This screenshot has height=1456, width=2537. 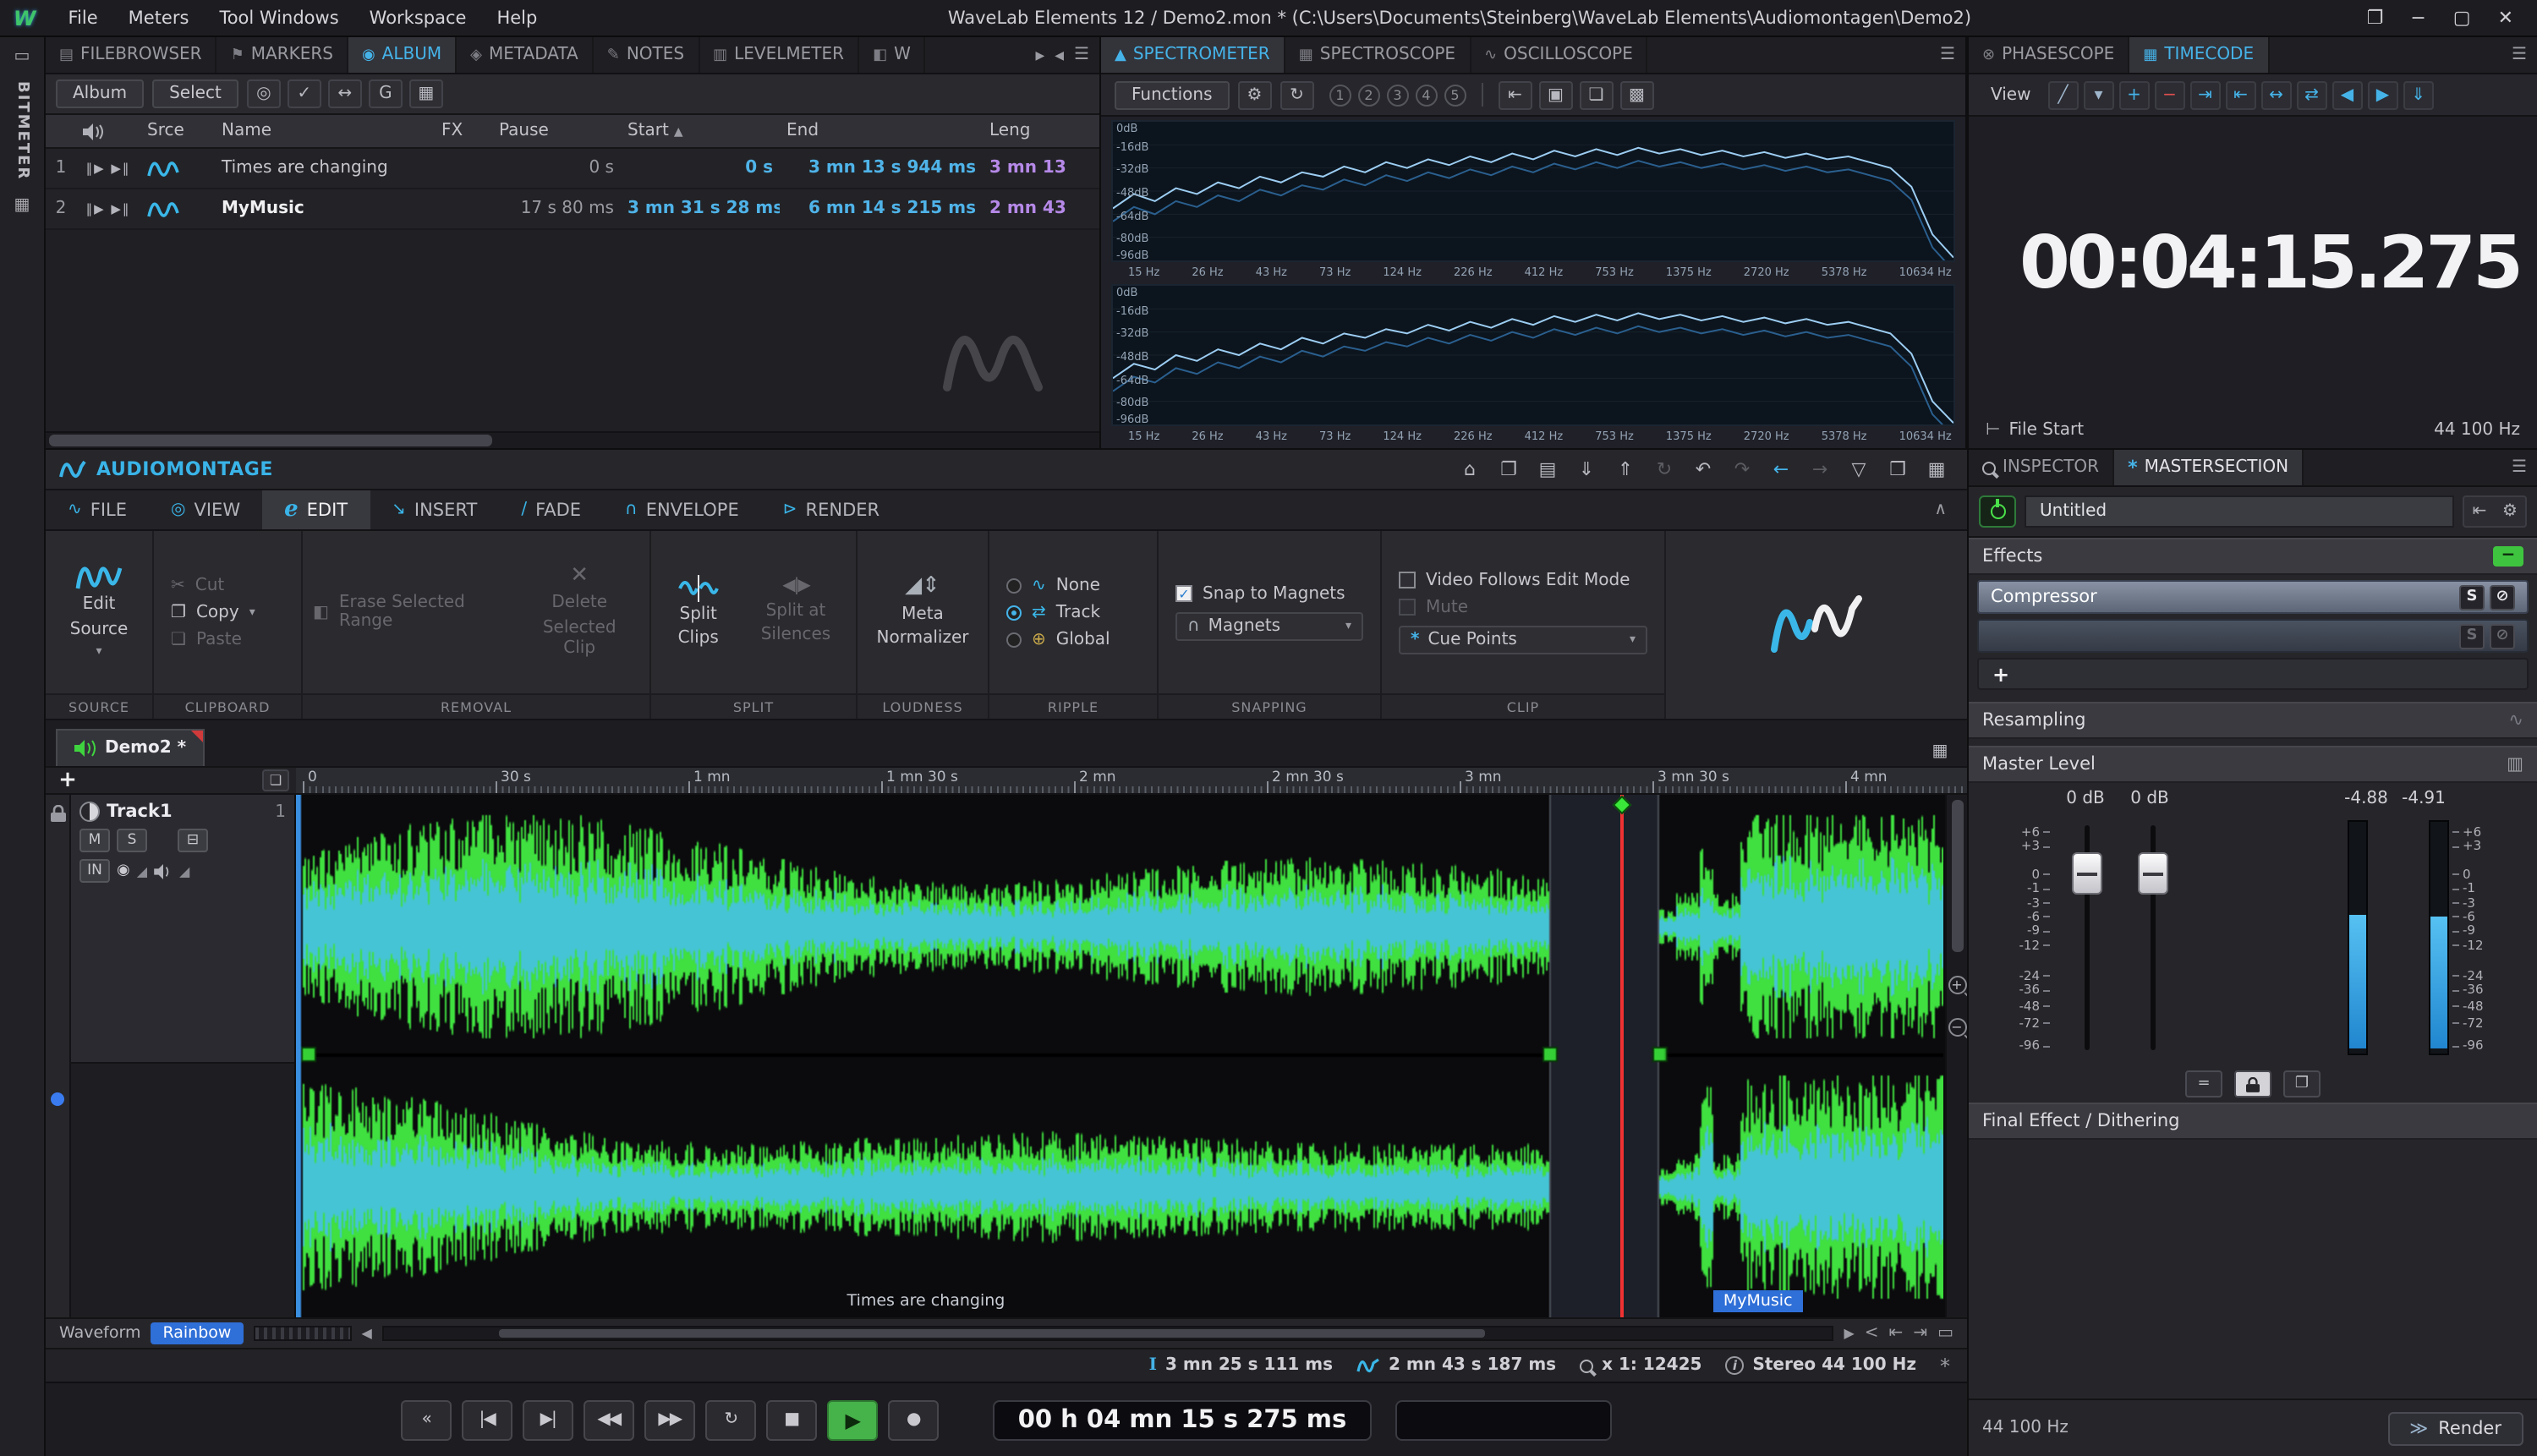 What do you see at coordinates (1073, 612) in the screenshot?
I see `ripple-track-radio: ⇄ Track` at bounding box center [1073, 612].